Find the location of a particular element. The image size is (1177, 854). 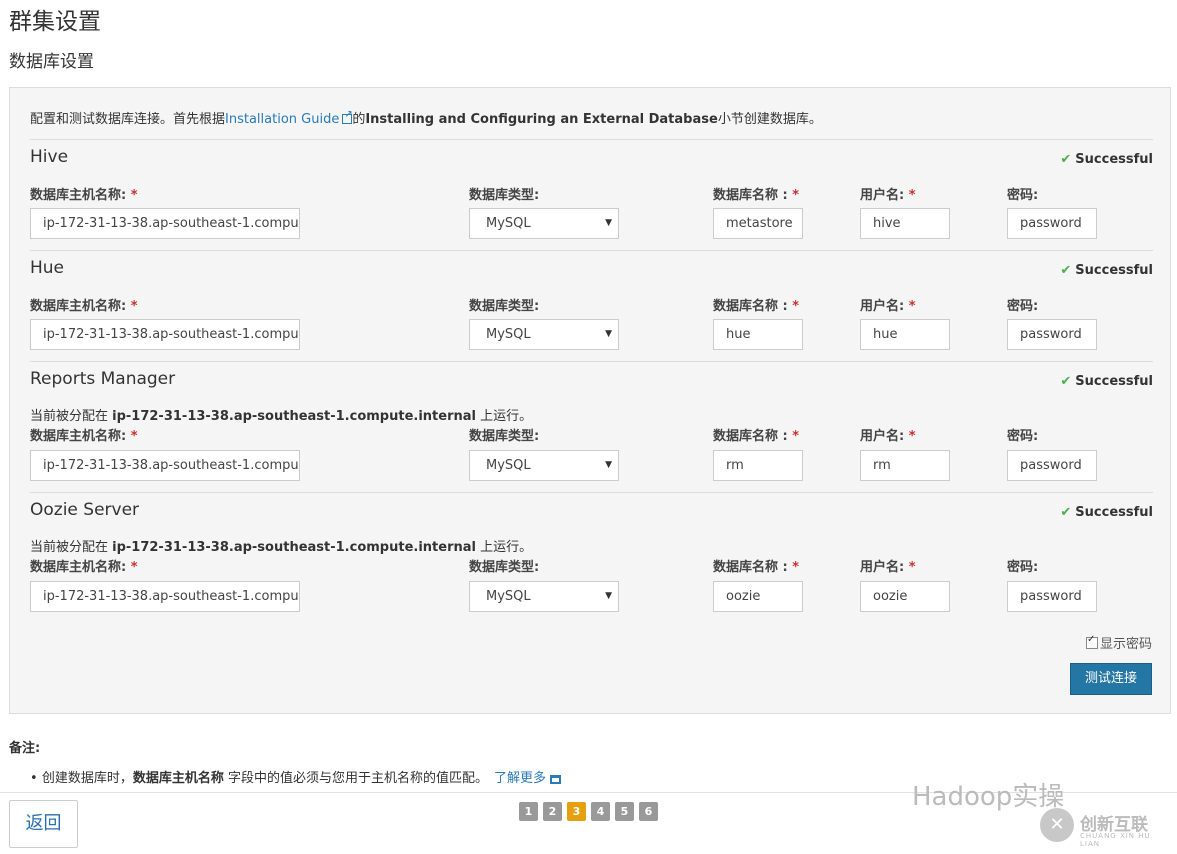

username-input: hive is located at coordinates (905, 223).